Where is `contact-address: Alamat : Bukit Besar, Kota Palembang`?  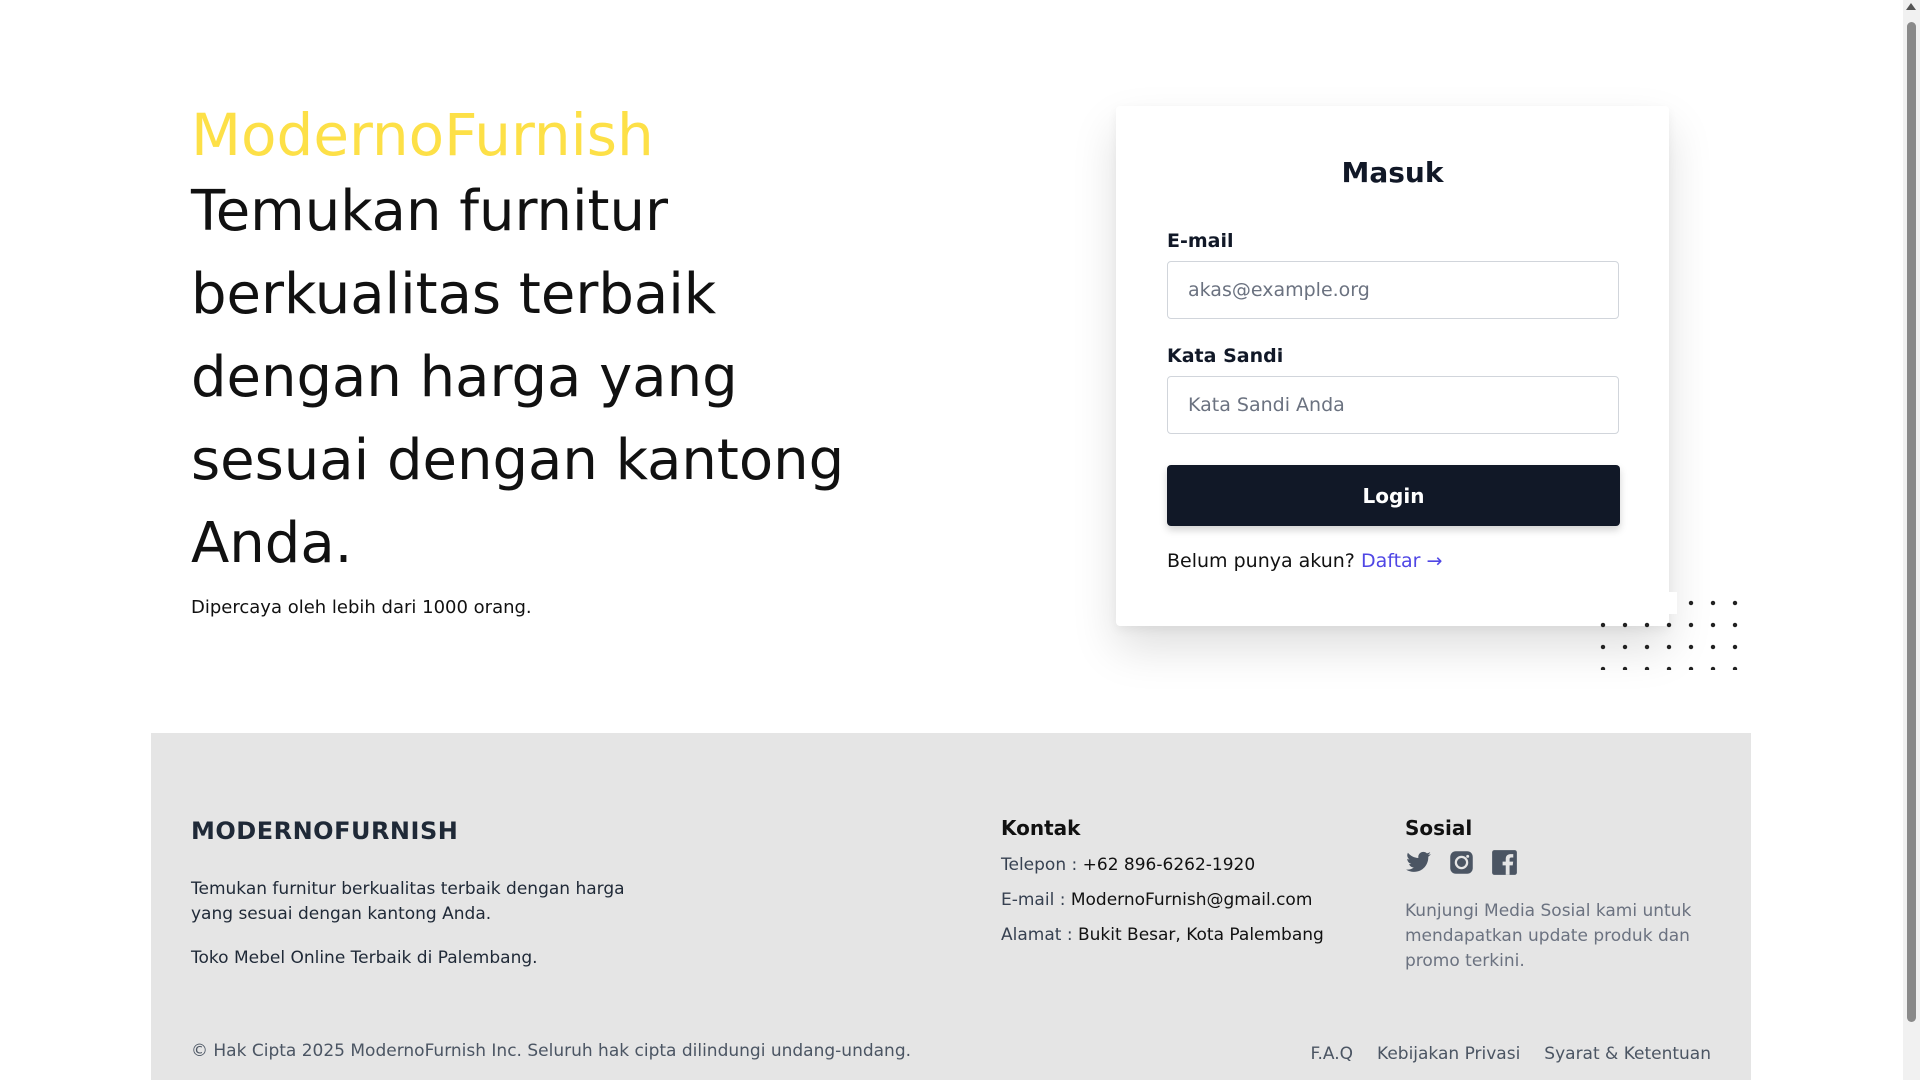 contact-address: Alamat : Bukit Besar, Kota Palembang is located at coordinates (1162, 935).